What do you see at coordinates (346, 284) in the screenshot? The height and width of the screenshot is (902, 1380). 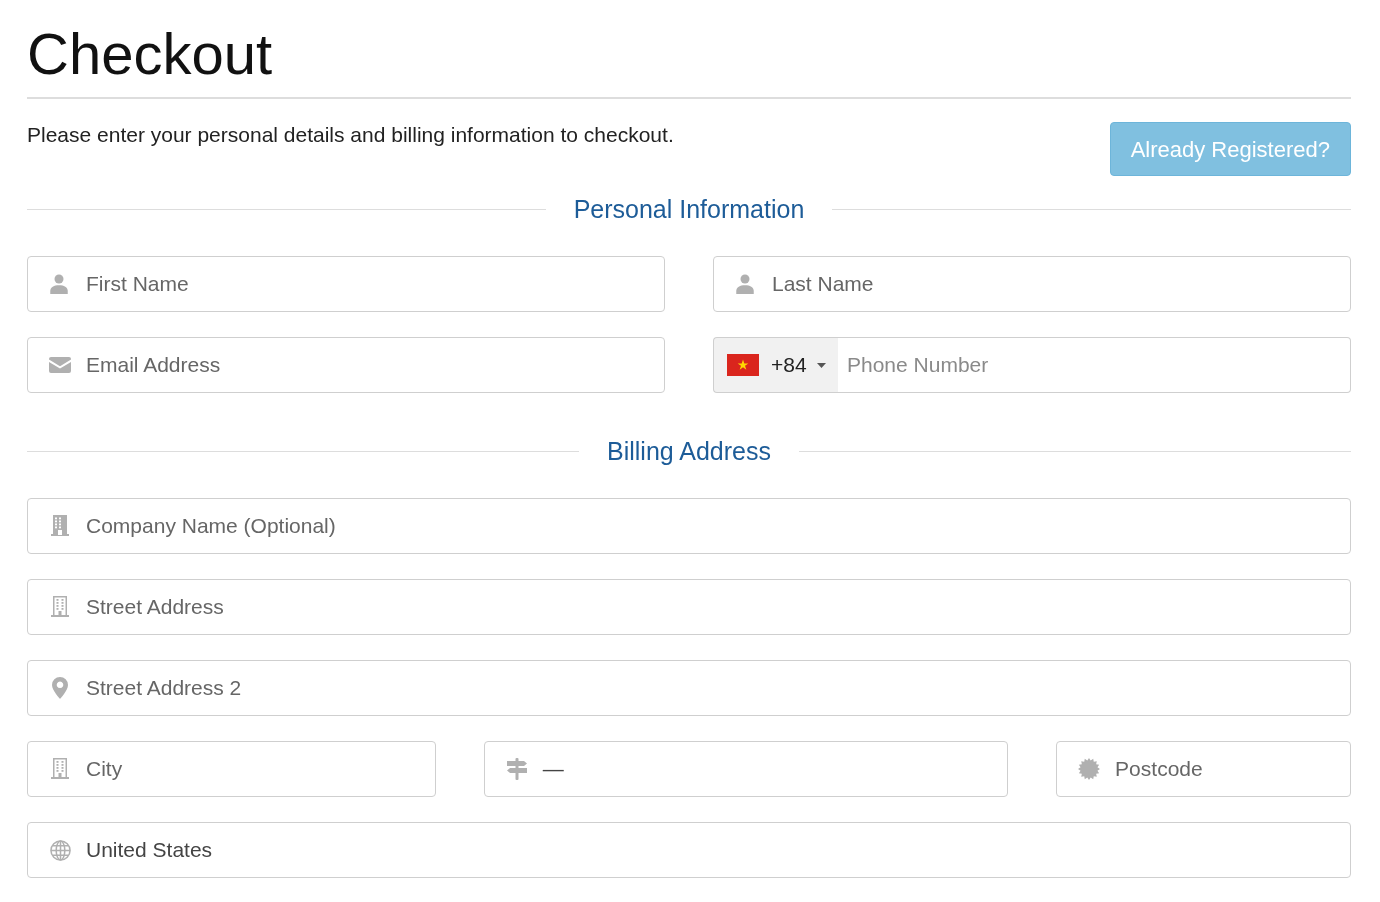 I see `name-field: First Name` at bounding box center [346, 284].